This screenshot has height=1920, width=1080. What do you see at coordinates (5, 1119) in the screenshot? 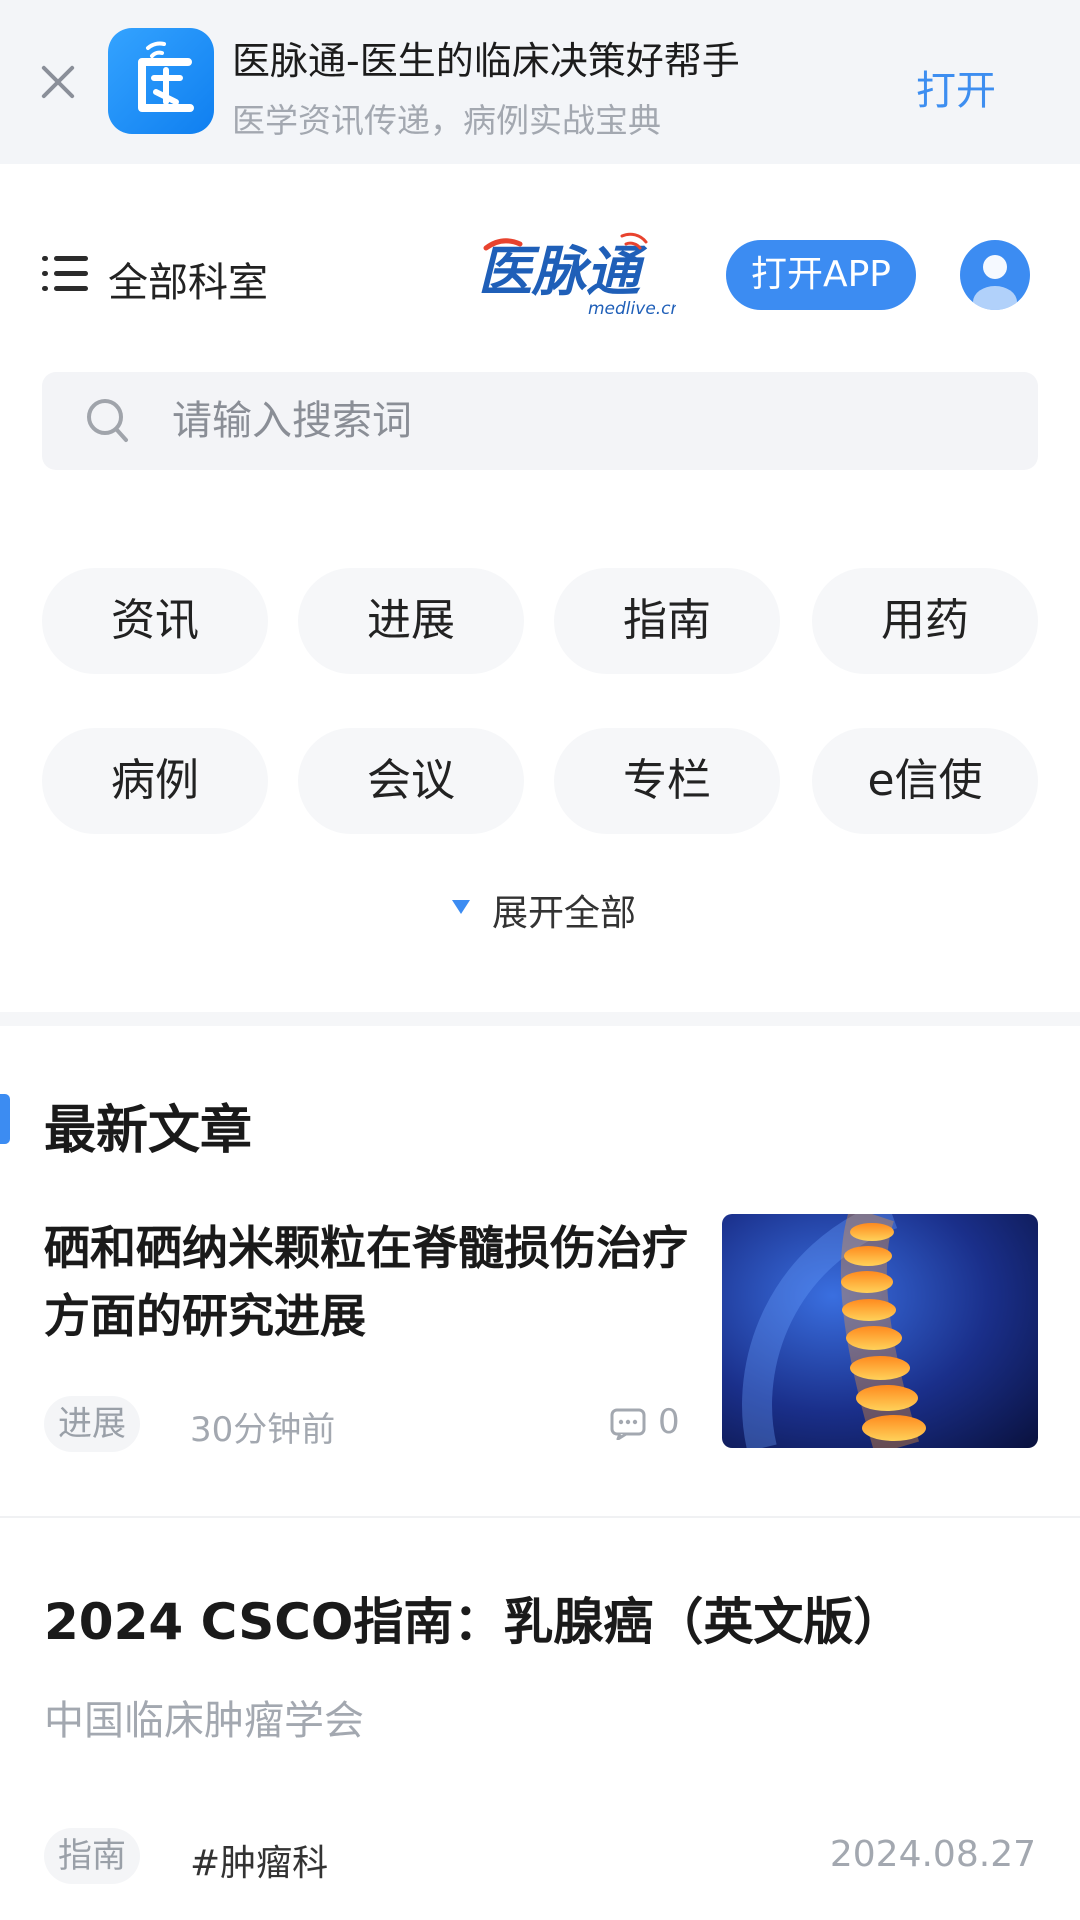
I see `section-accent-bar` at bounding box center [5, 1119].